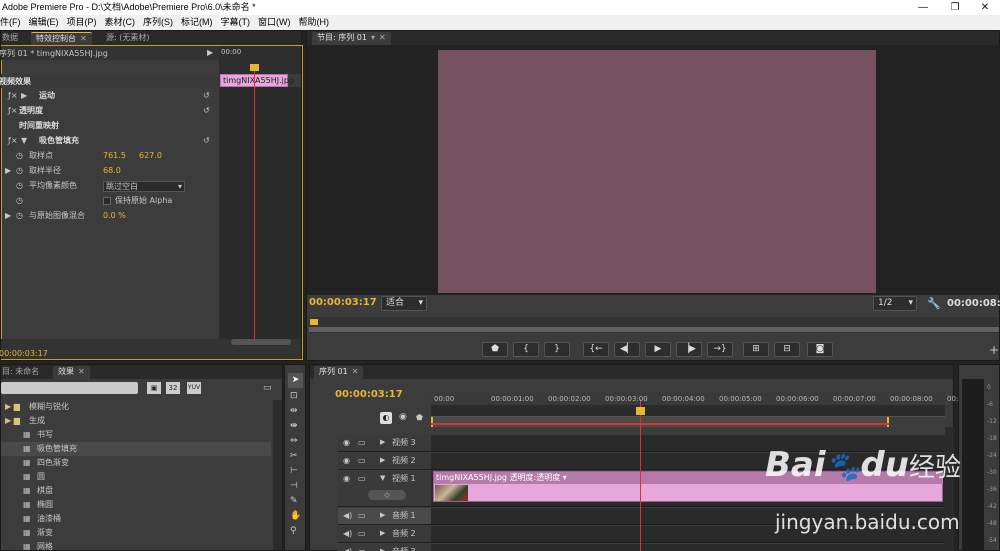 The height and width of the screenshot is (551, 1000). Describe the element at coordinates (419, 417) in the screenshot. I see `add-marker-icon: ⬟` at that location.